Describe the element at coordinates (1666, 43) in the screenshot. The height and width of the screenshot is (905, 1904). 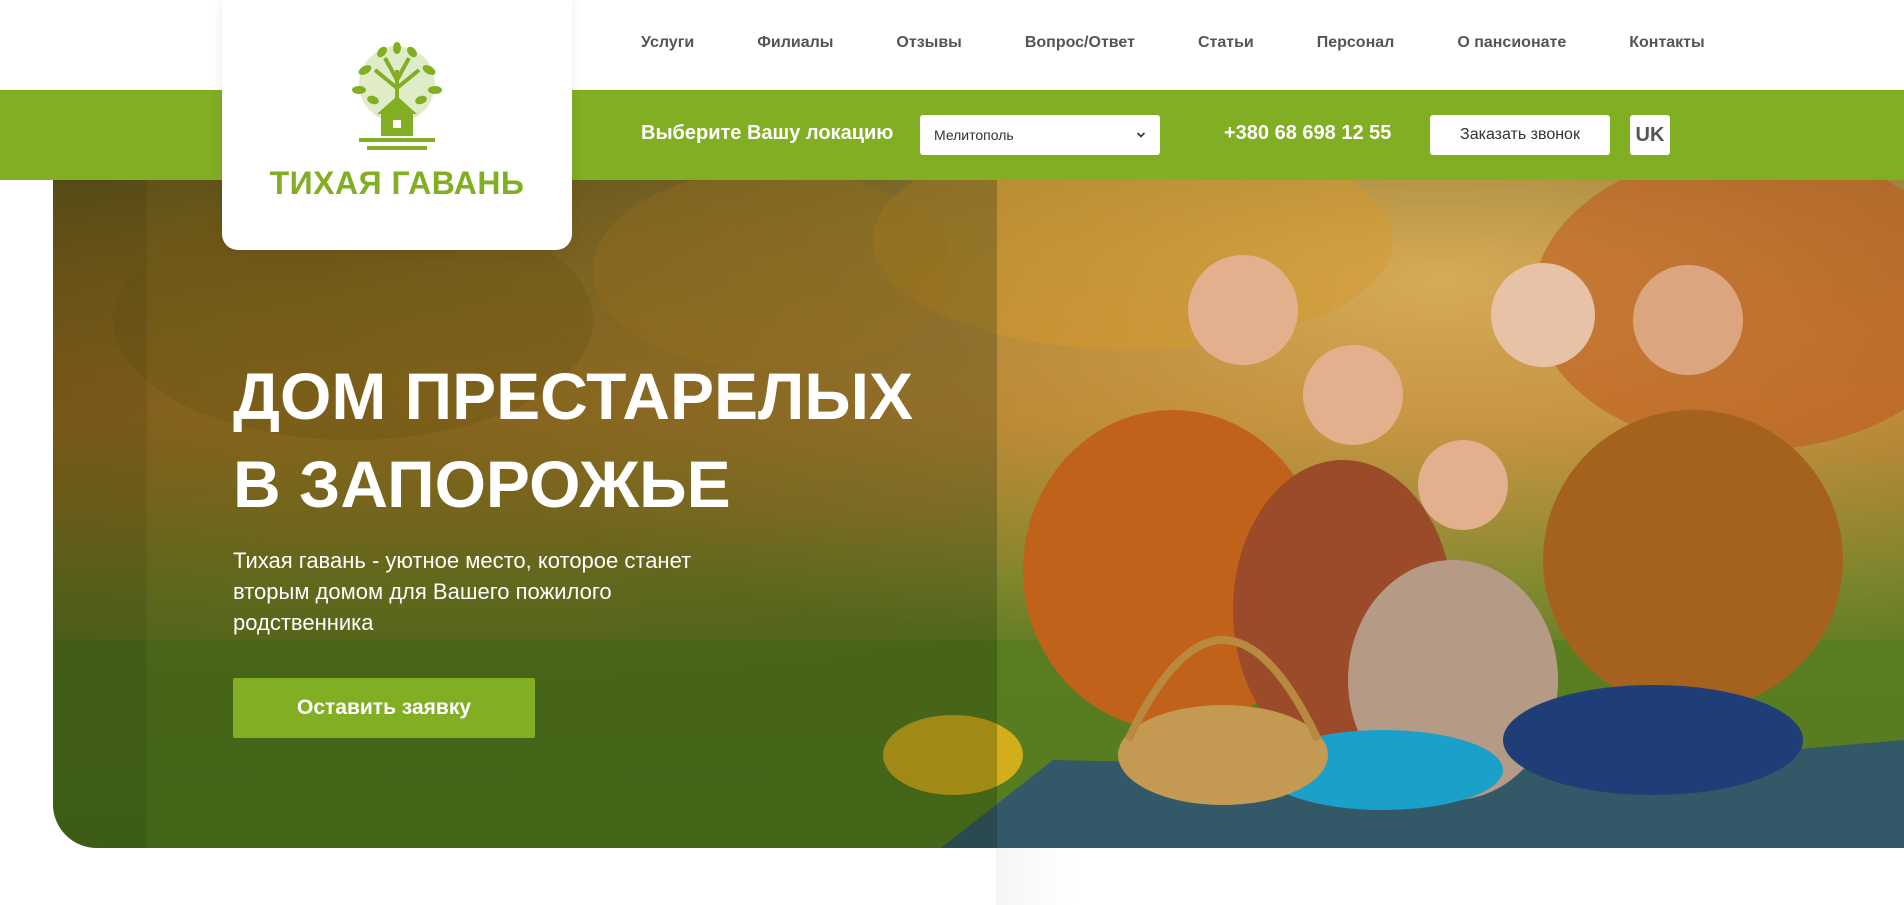
I see `nav-item-contacts: Контакты` at that location.